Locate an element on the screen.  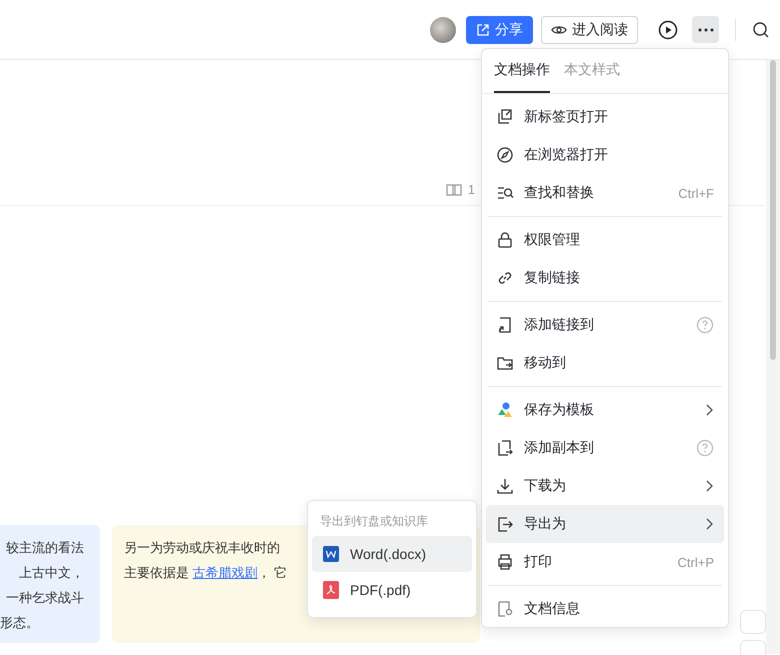
submenu-item: PDF(.pdf) is located at coordinates (392, 590).